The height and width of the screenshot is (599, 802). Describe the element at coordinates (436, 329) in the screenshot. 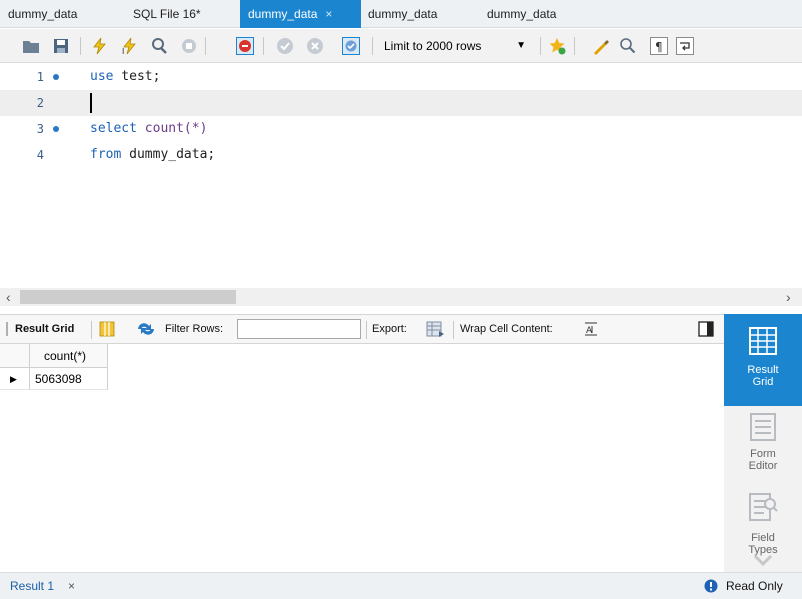

I see `export-icon` at that location.